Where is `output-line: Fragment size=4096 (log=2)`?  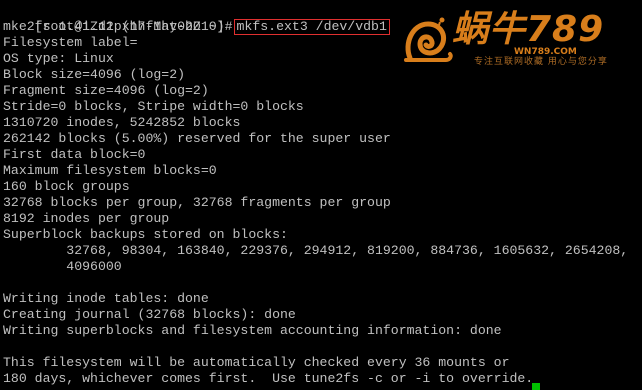 output-line: Fragment size=4096 (log=2) is located at coordinates (106, 90).